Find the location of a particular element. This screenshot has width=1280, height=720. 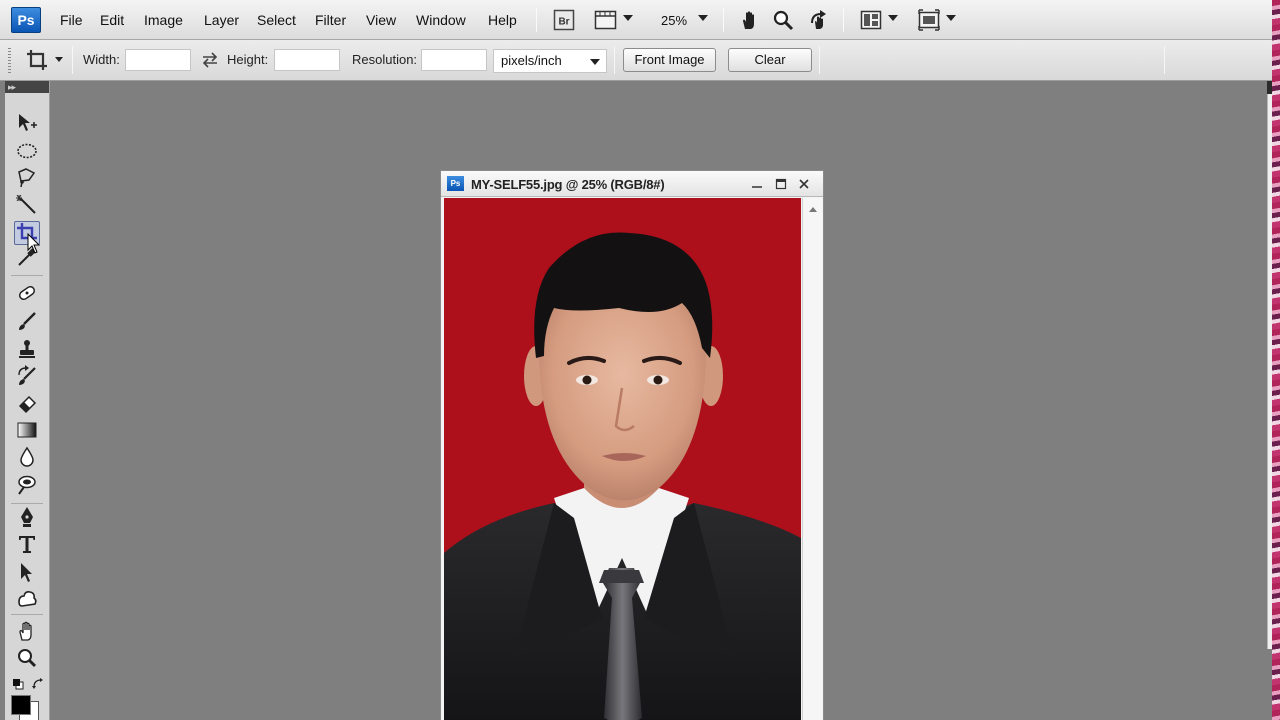

zoom-icon is located at coordinates (783, 21).